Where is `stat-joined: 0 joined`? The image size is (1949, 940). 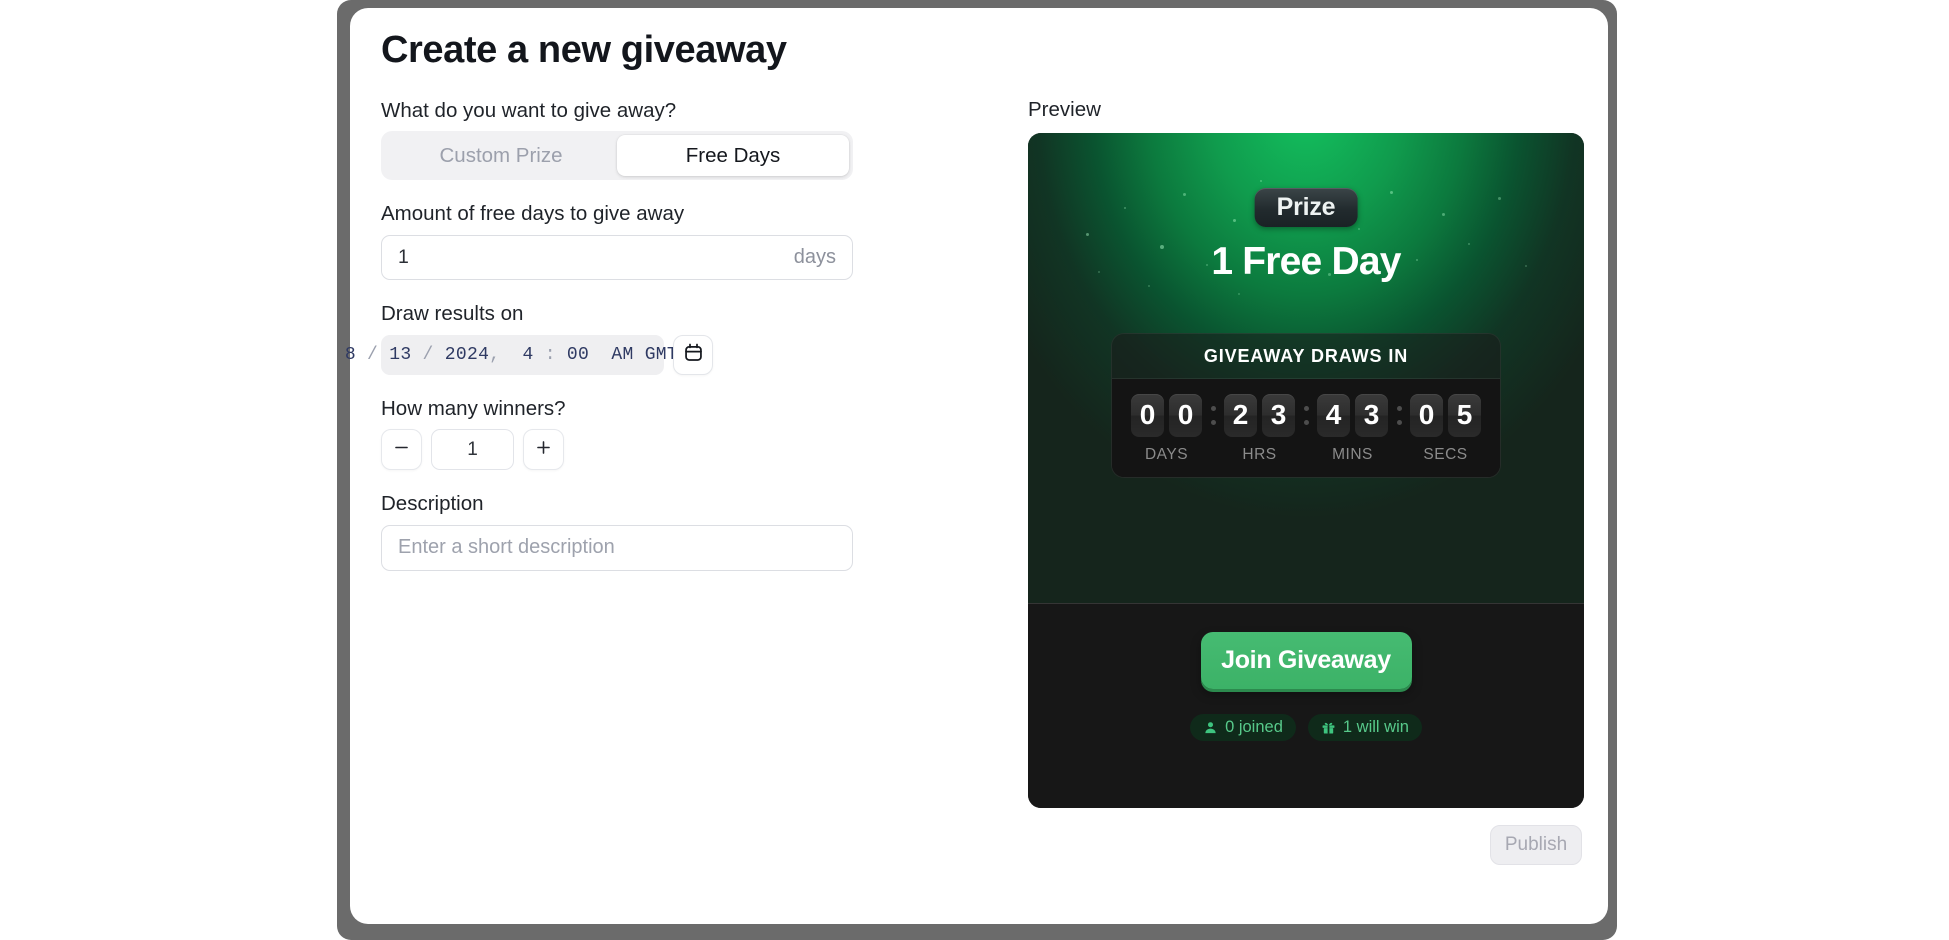 stat-joined: 0 joined is located at coordinates (1243, 727).